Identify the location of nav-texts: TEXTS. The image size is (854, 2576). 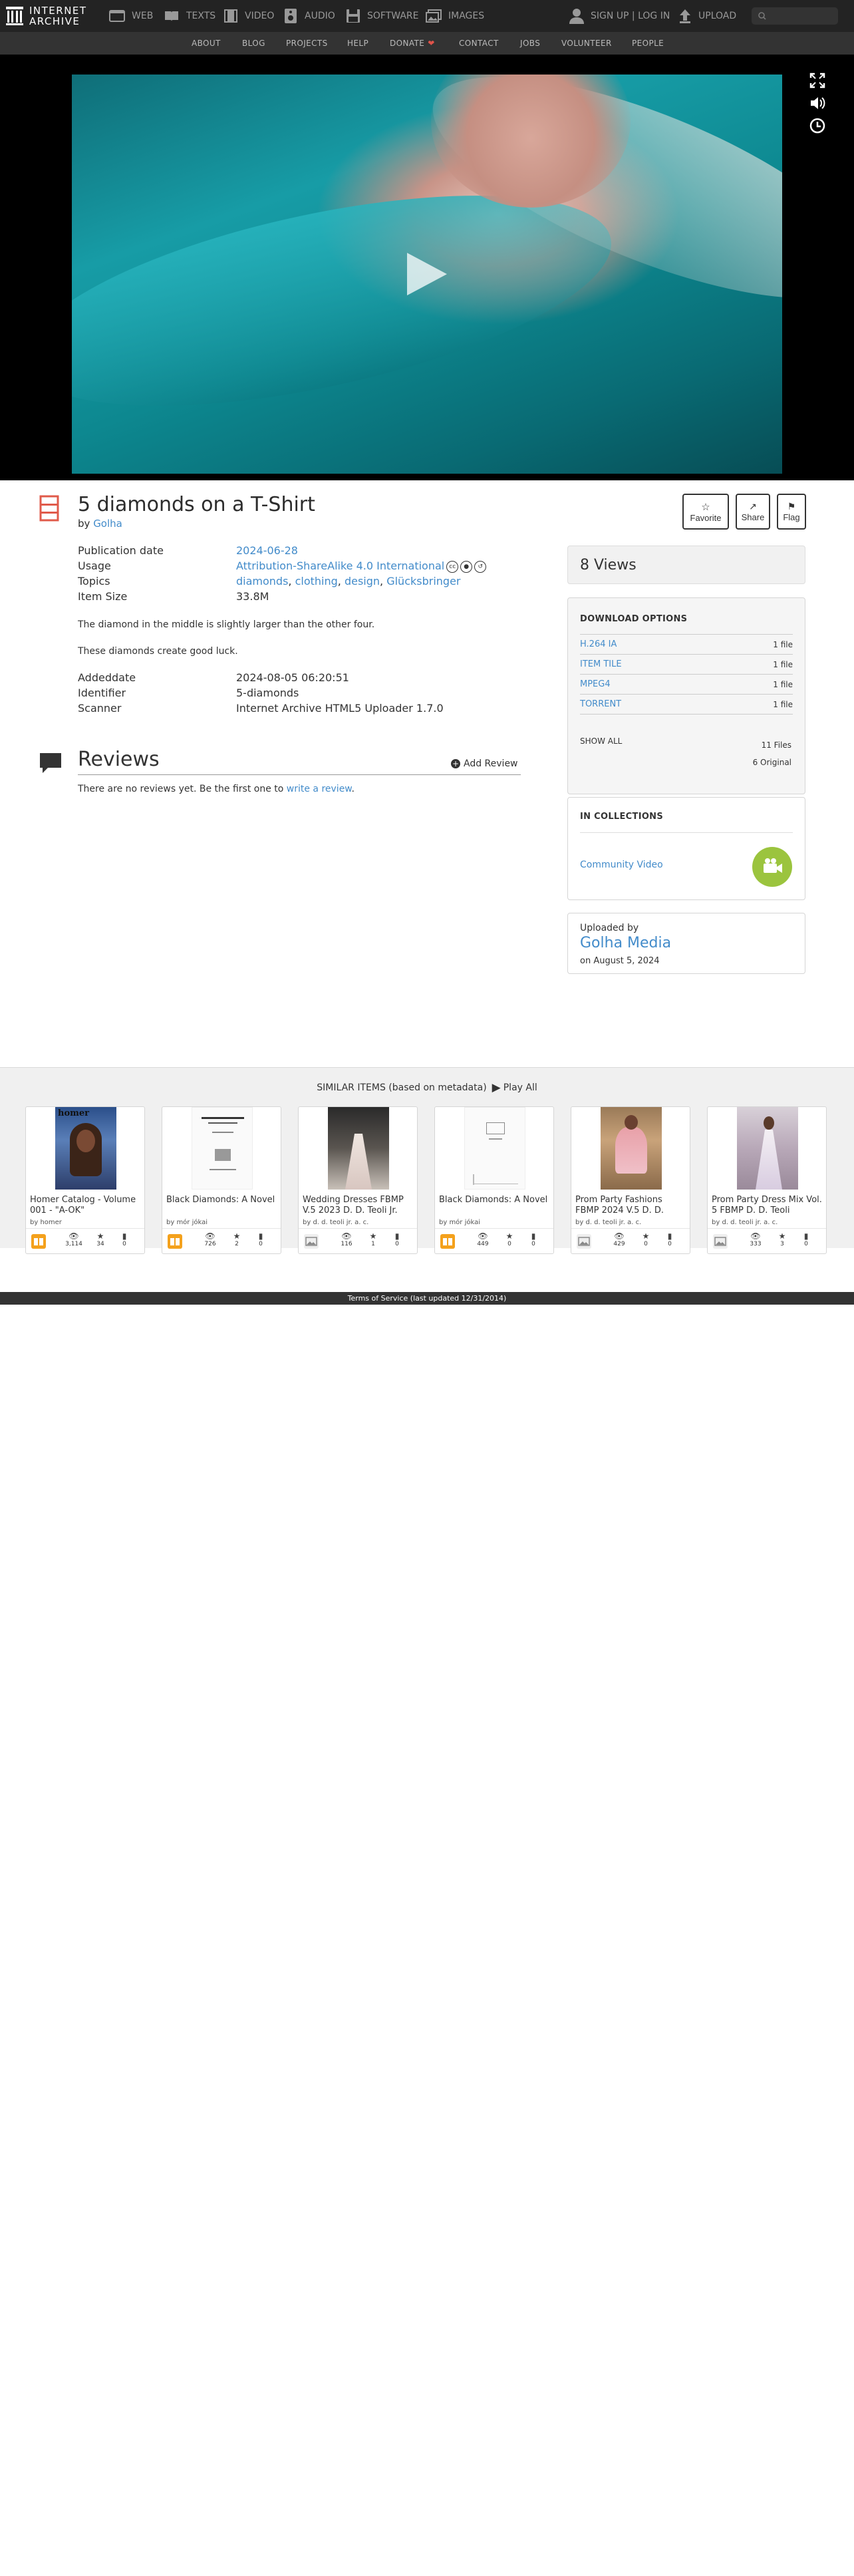
(189, 16).